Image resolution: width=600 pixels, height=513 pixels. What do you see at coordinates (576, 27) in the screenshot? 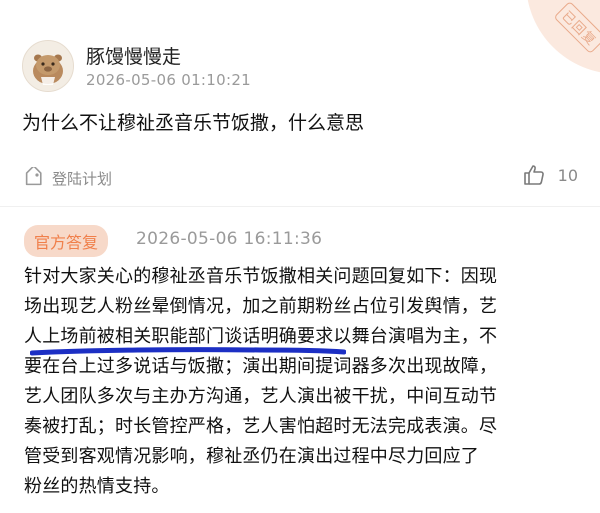
I see `stamp-text: 已回复` at bounding box center [576, 27].